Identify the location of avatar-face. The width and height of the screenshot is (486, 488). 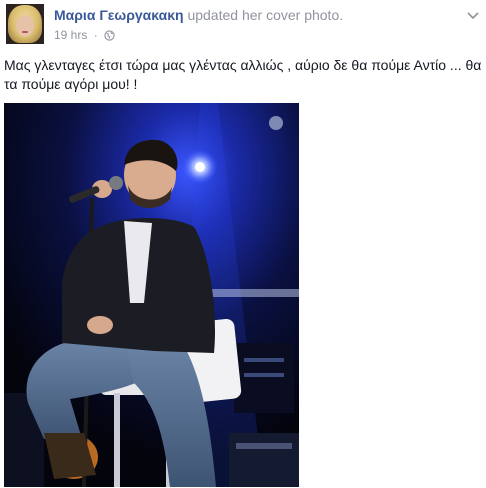
(25, 26).